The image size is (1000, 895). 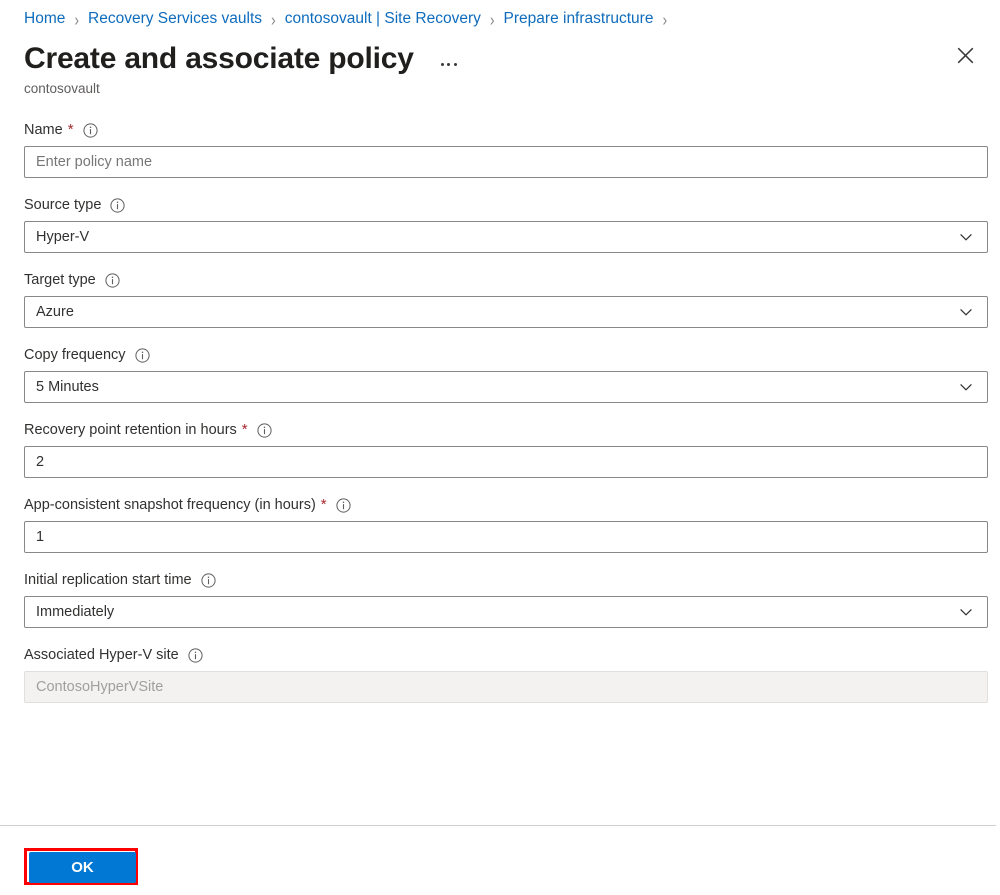 I want to click on app-consistent-snapshot-frequency-input-wrapper, so click(x=506, y=537).